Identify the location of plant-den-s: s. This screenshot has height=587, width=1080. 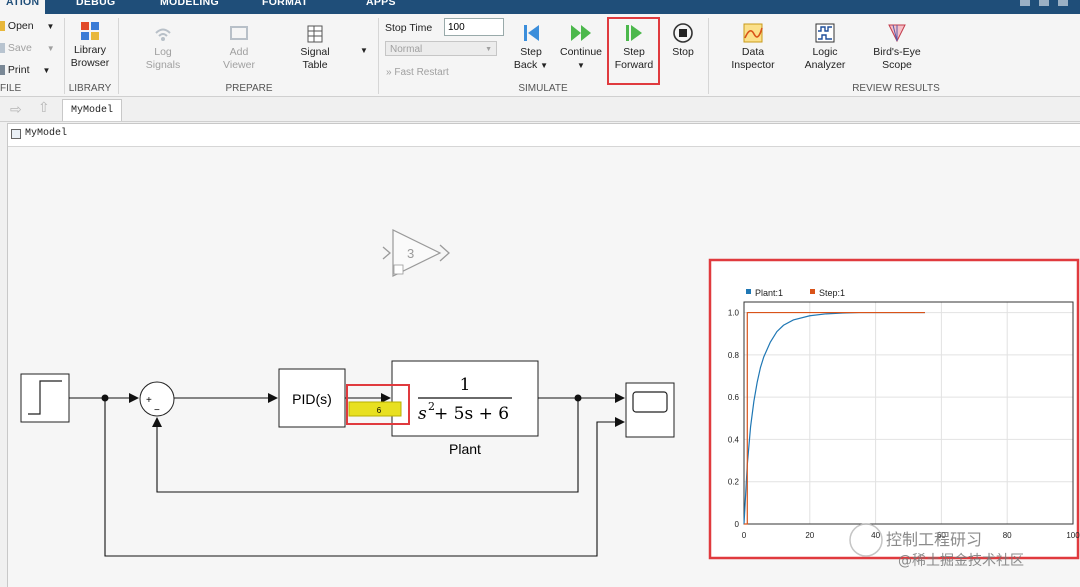
(422, 414).